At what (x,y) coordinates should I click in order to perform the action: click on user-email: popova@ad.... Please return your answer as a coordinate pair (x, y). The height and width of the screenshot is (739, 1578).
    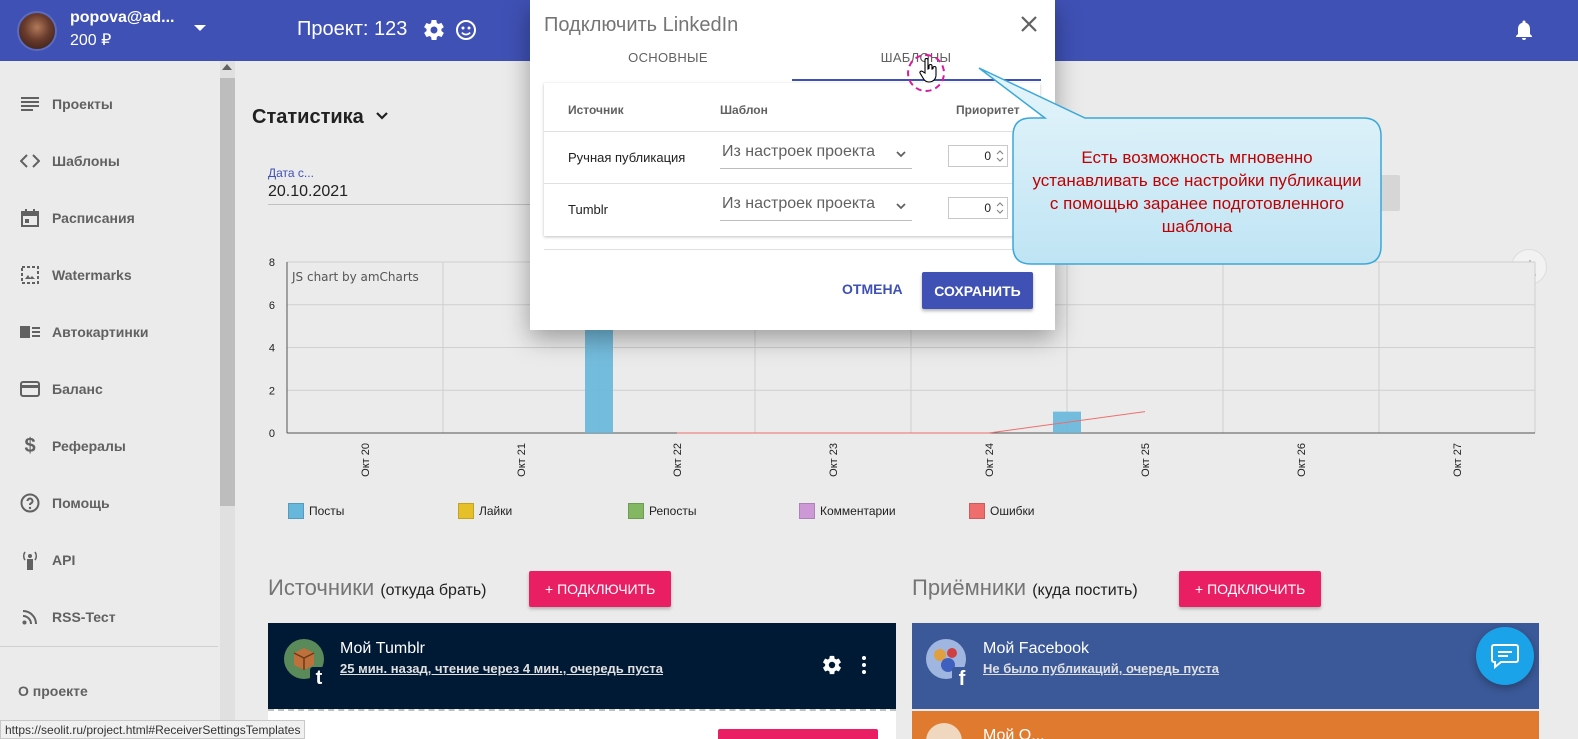
    Looking at the image, I should click on (122, 18).